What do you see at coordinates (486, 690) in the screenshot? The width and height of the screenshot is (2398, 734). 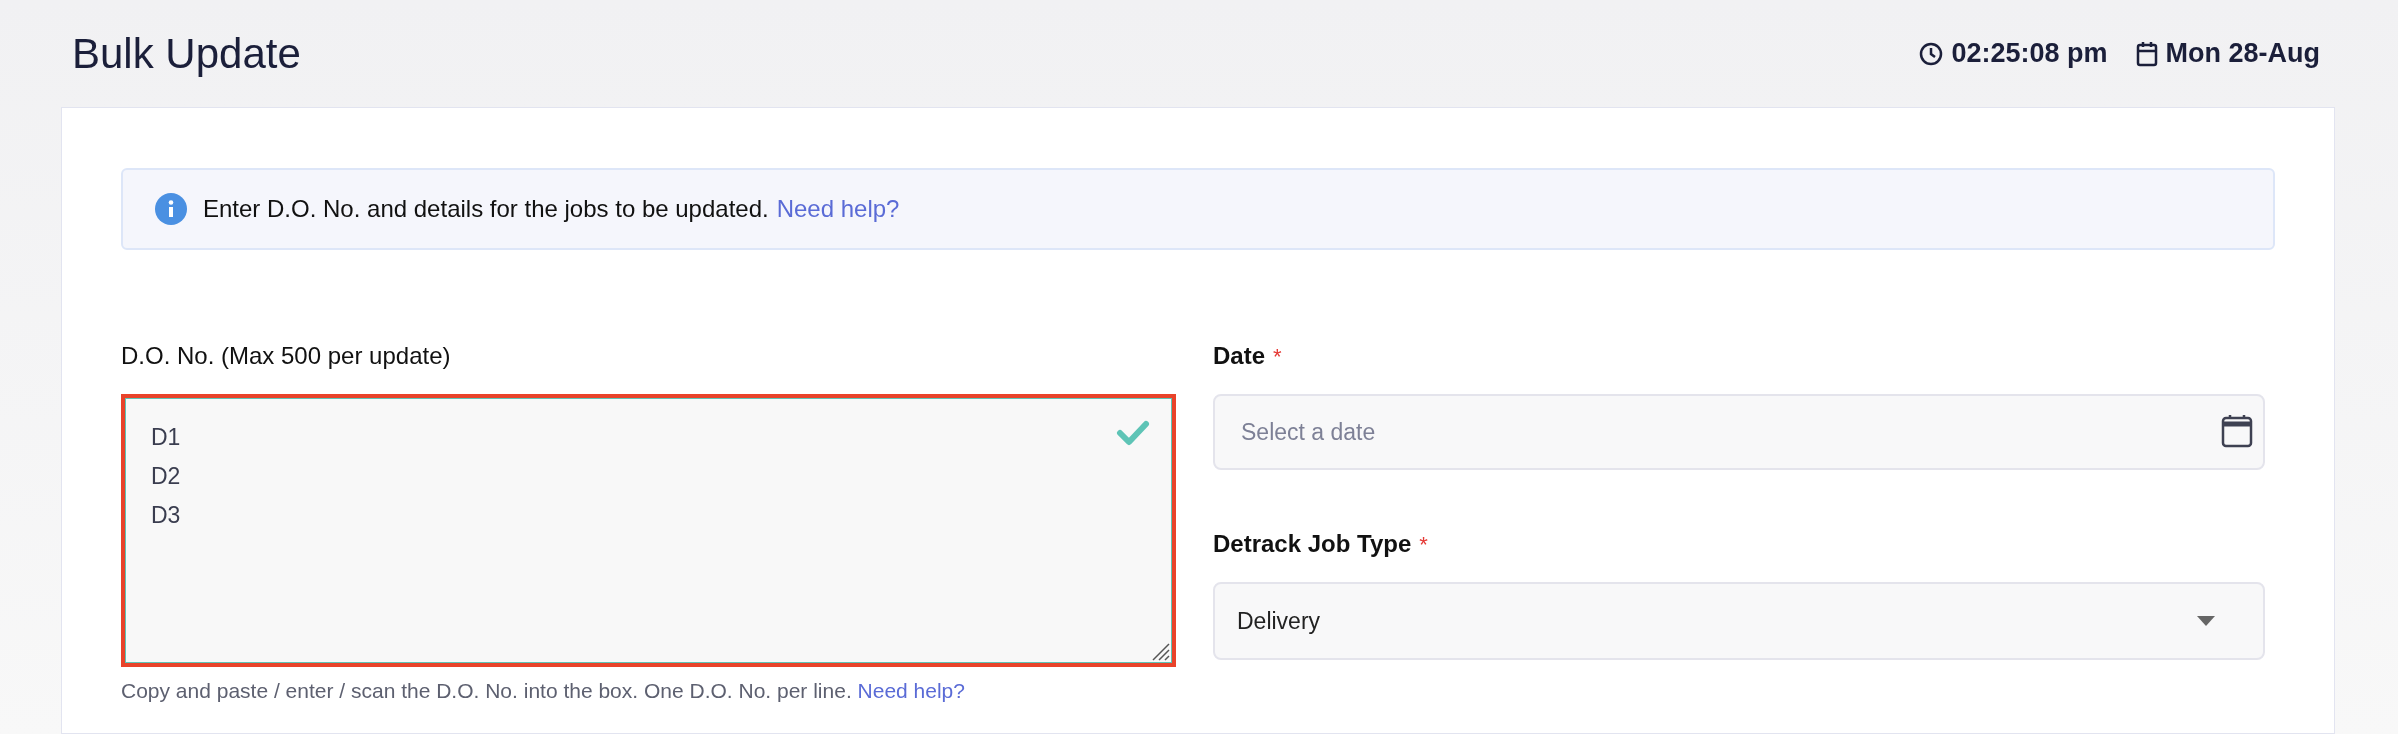 I see `hint-text: Copy and paste / enter / scan the D.O. No. into the box. One D.O. No. per line.` at bounding box center [486, 690].